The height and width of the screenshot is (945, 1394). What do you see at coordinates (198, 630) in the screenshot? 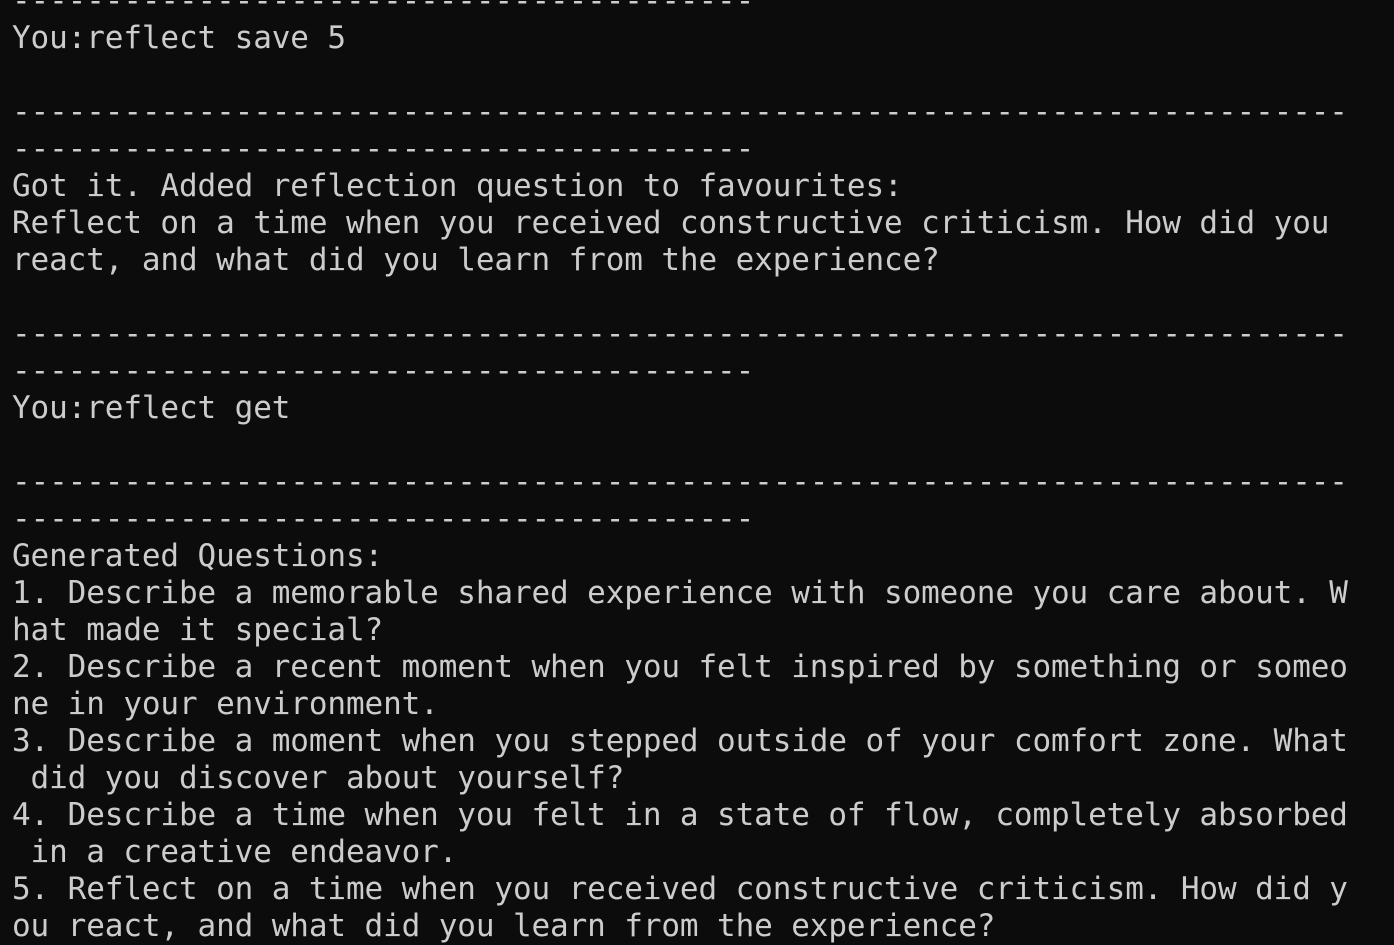
I see `question-line: hat made it special?` at bounding box center [198, 630].